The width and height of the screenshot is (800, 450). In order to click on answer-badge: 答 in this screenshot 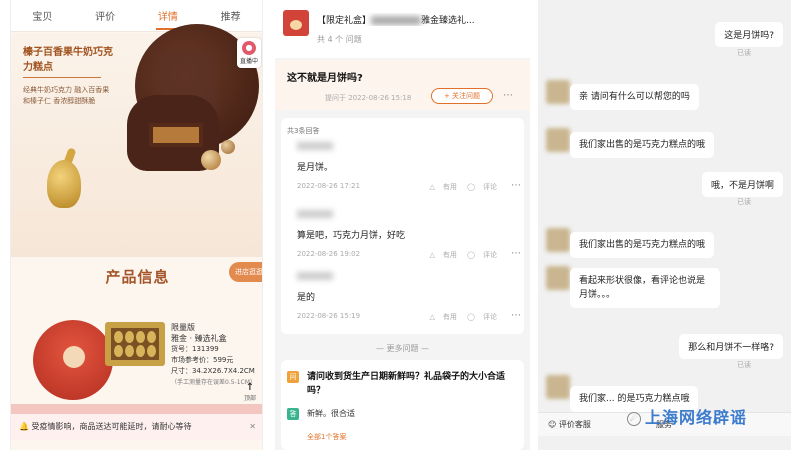, I will do `click(293, 414)`.